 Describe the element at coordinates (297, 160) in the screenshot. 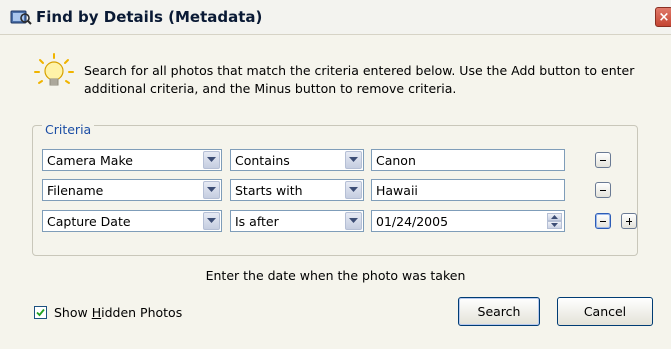

I see `operator-select-contains: Contains` at that location.